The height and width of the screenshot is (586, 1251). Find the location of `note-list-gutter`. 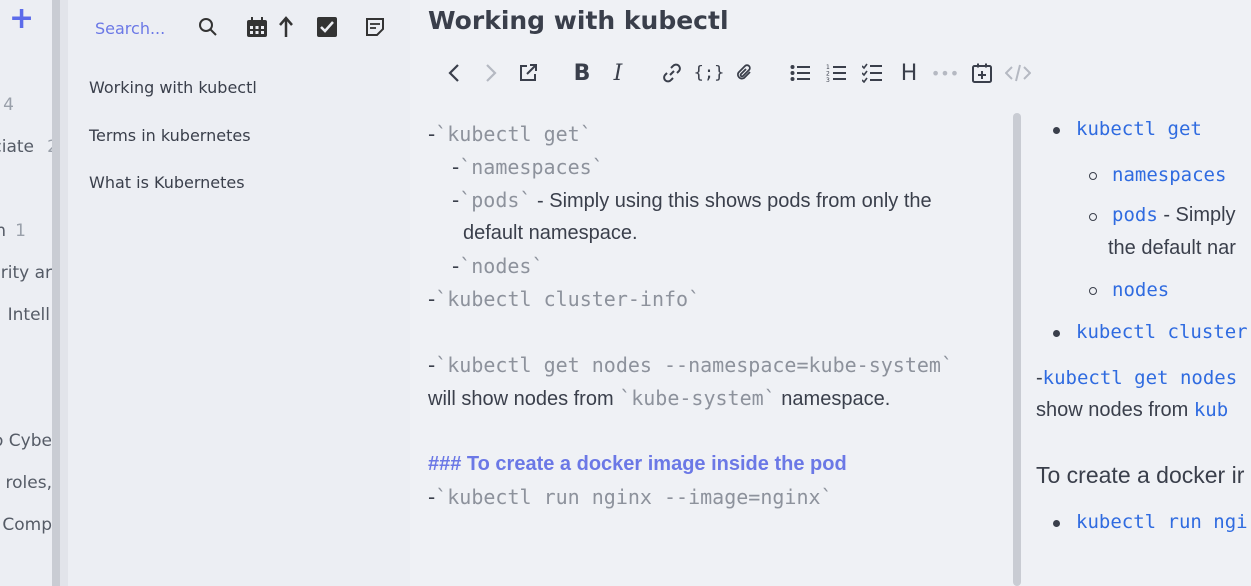

note-list-gutter is located at coordinates (64, 293).